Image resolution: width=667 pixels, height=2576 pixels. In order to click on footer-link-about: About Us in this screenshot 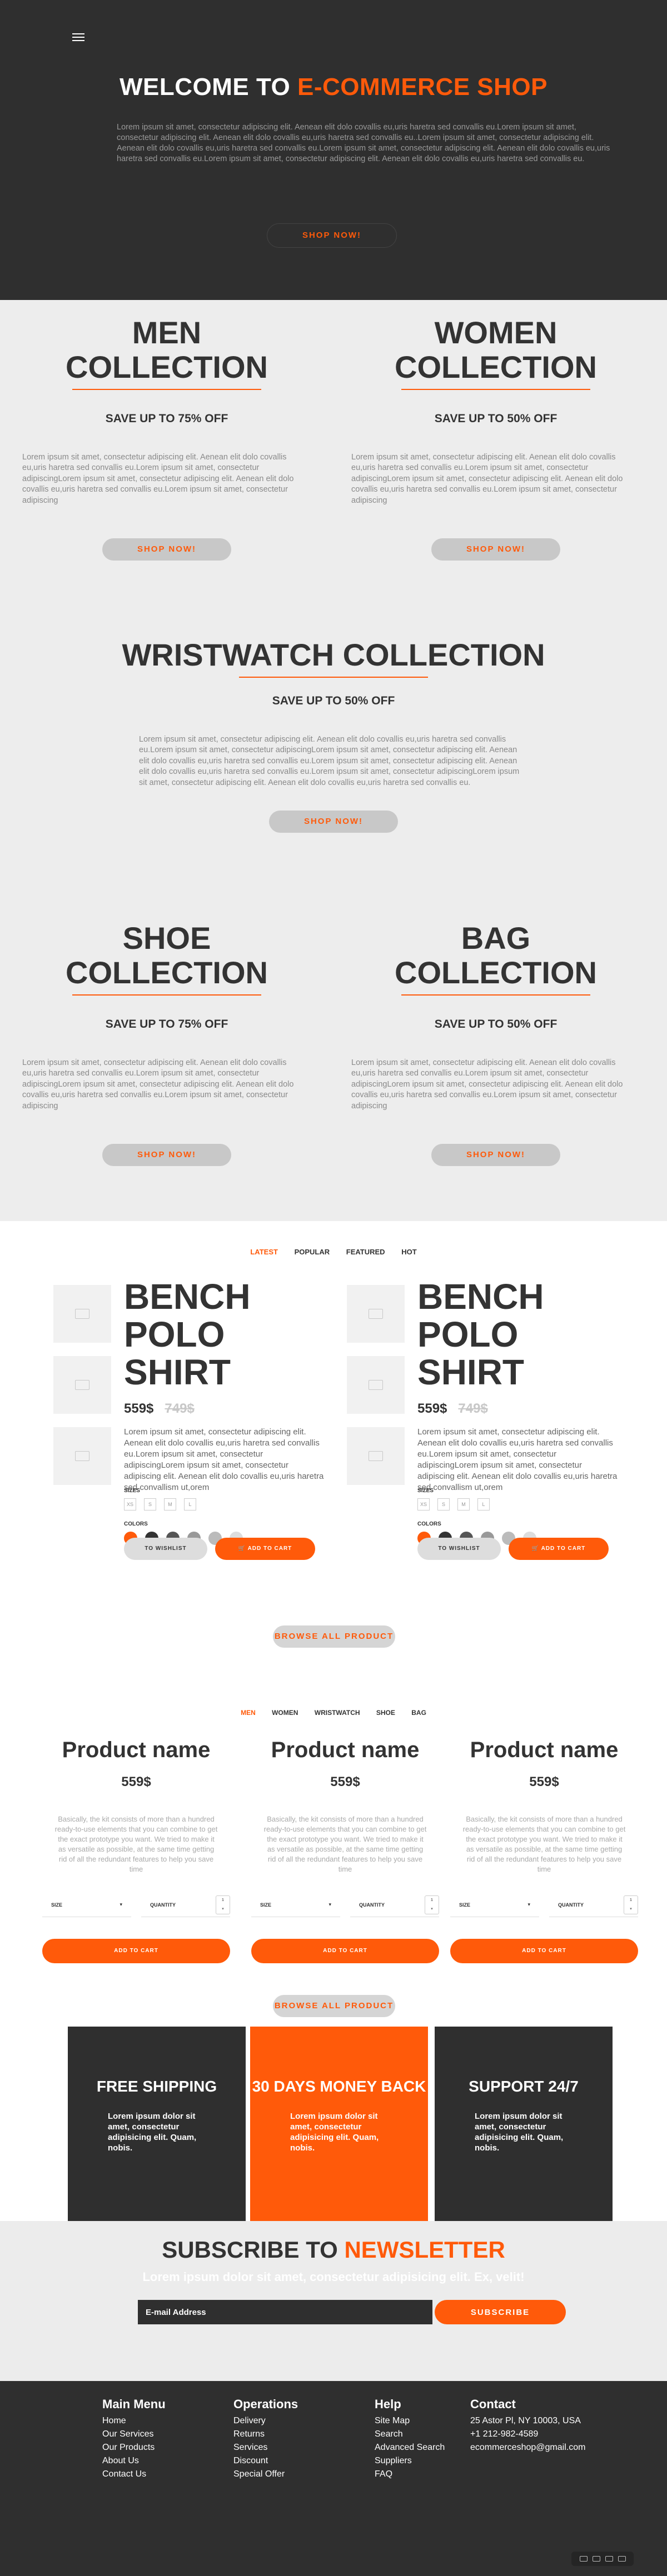, I will do `click(134, 2461)`.